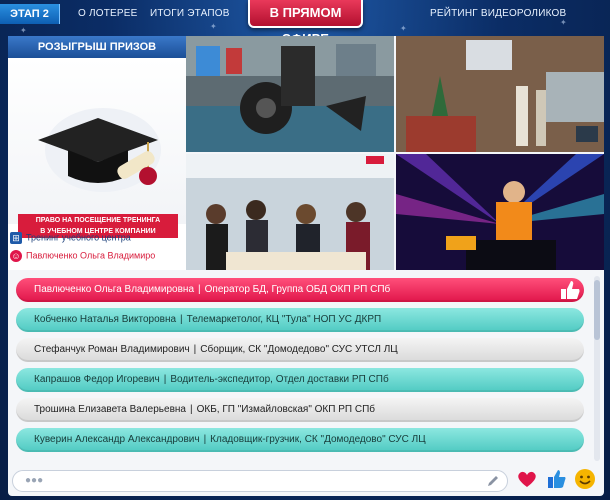  What do you see at coordinates (98, 220) in the screenshot?
I see `prize-caption-line1: ПРАВО НА ПОСЕЩЕНИЕ ТРЕНИНГА` at bounding box center [98, 220].